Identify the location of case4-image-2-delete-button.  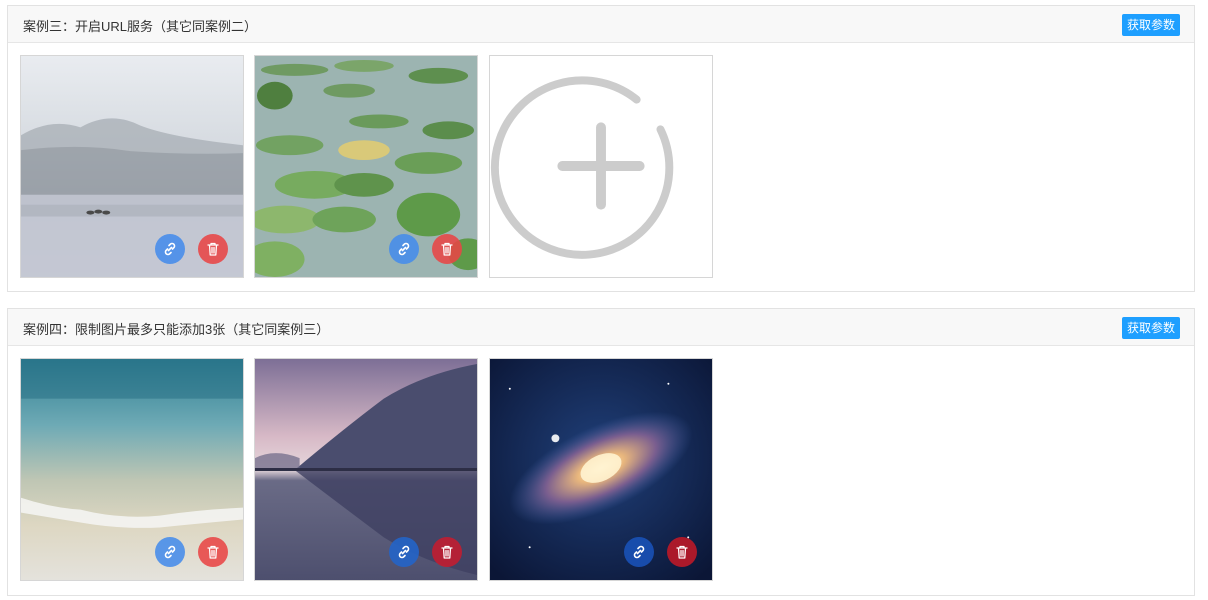
(447, 552).